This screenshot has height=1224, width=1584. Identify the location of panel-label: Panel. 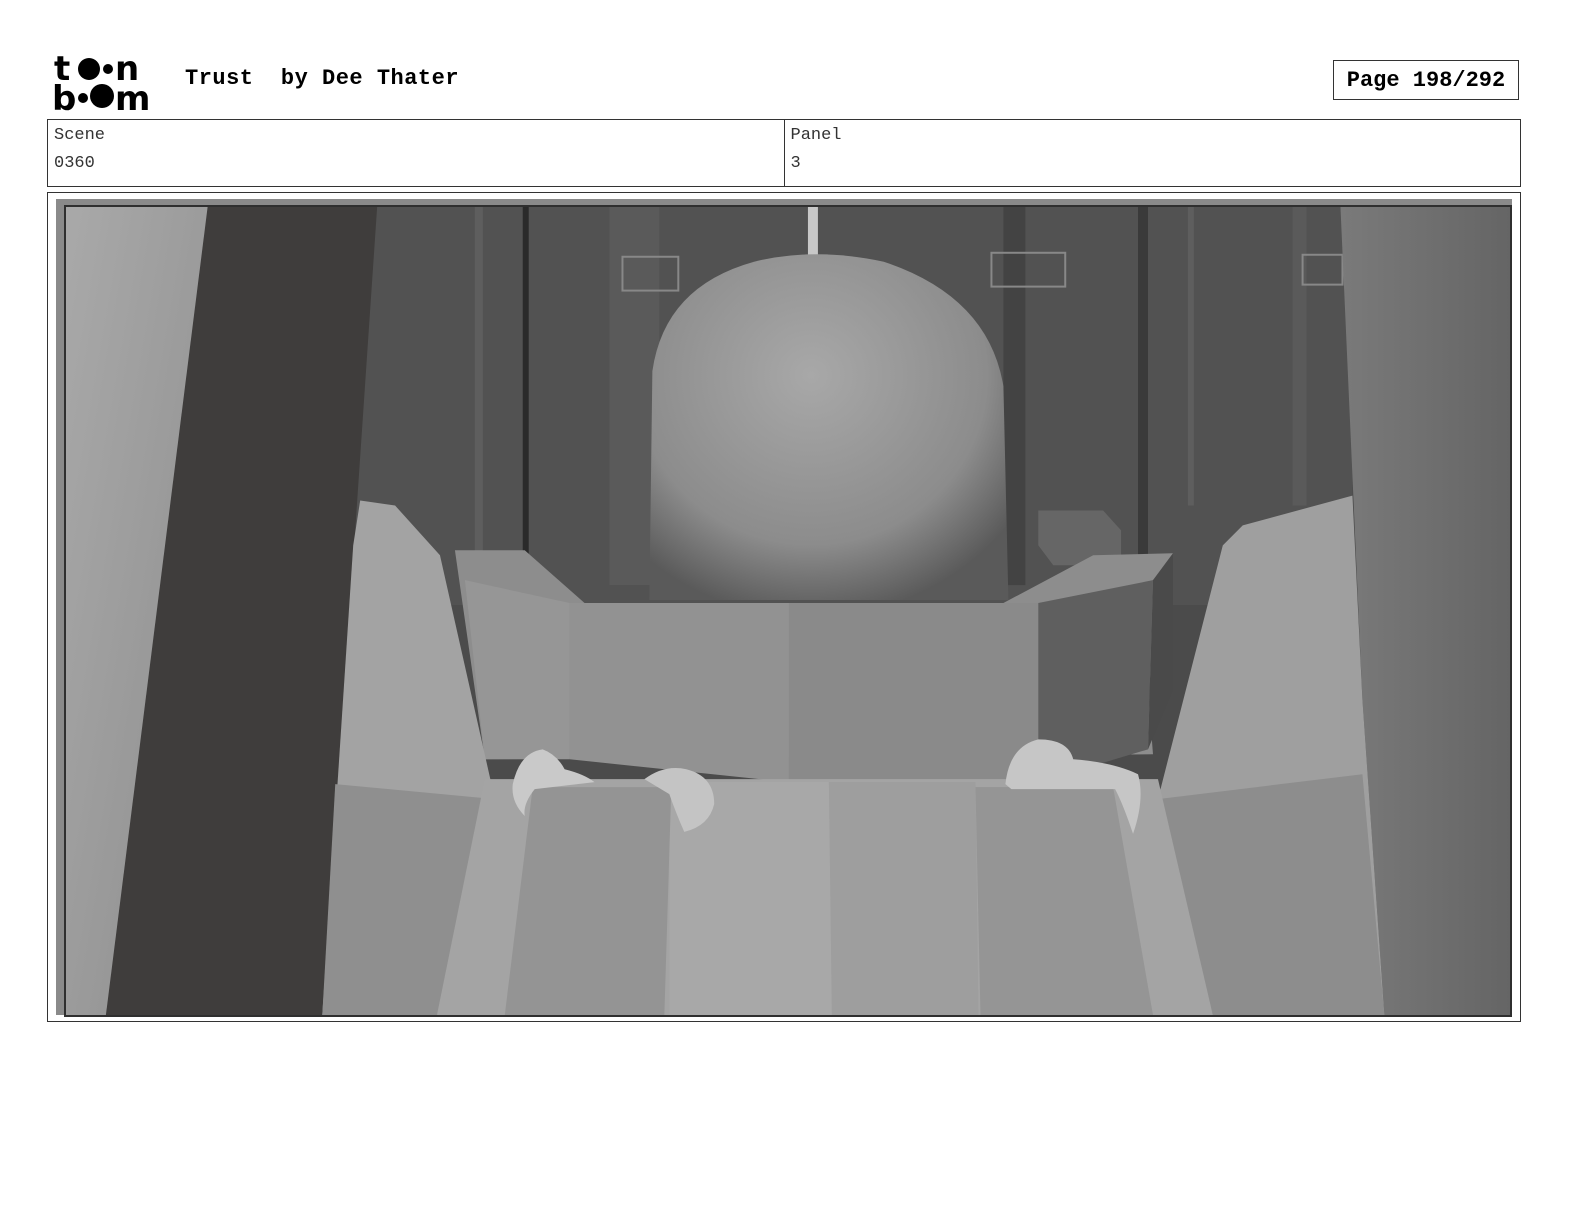
(816, 135).